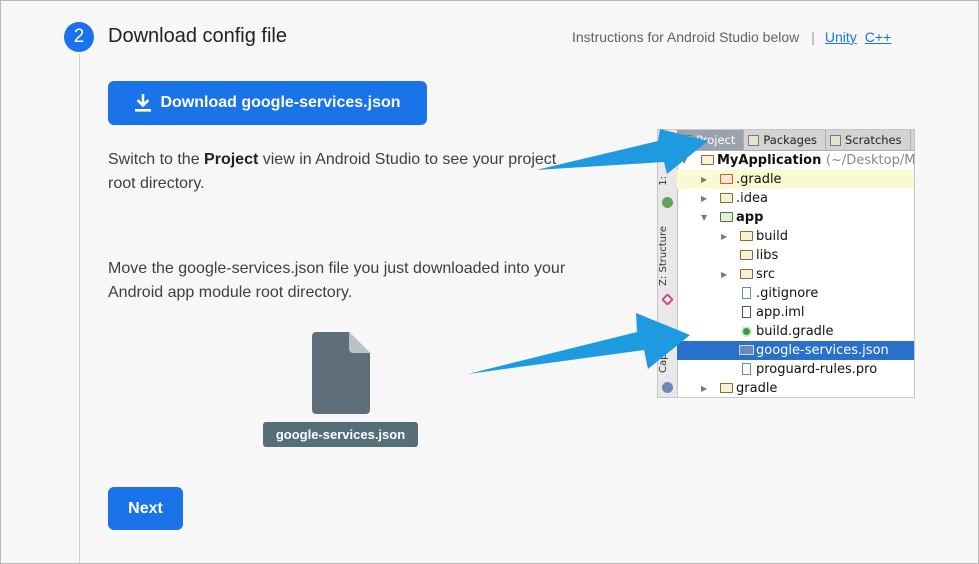  Describe the element at coordinates (622, 151) in the screenshot. I see `arrow-to-project-tab-icon` at that location.